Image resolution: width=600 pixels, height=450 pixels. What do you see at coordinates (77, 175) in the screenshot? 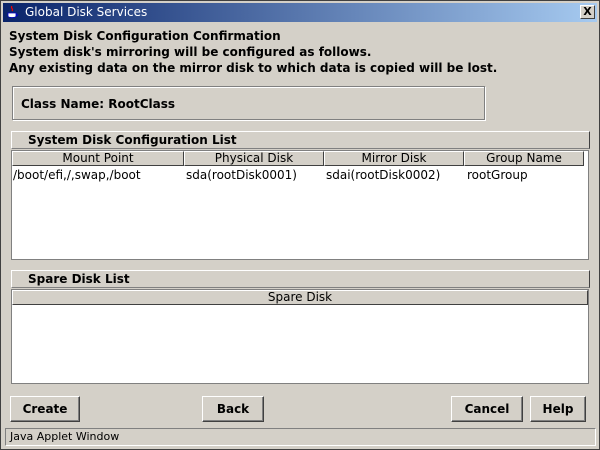
I see `mount-point-cell: /boot/efi,/,swap,/boot` at bounding box center [77, 175].